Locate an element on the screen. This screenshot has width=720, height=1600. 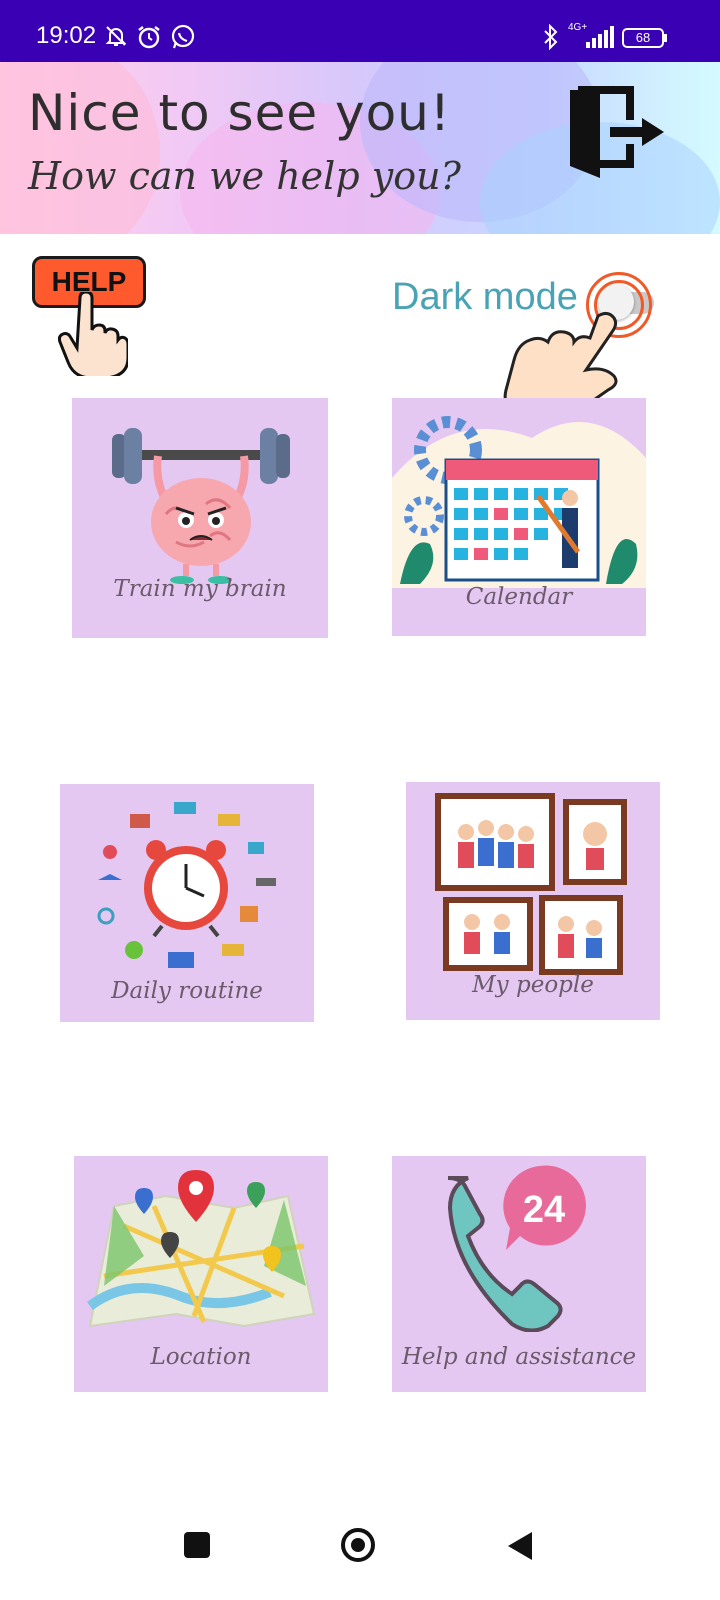
bluetooth-icon is located at coordinates (551, 37).